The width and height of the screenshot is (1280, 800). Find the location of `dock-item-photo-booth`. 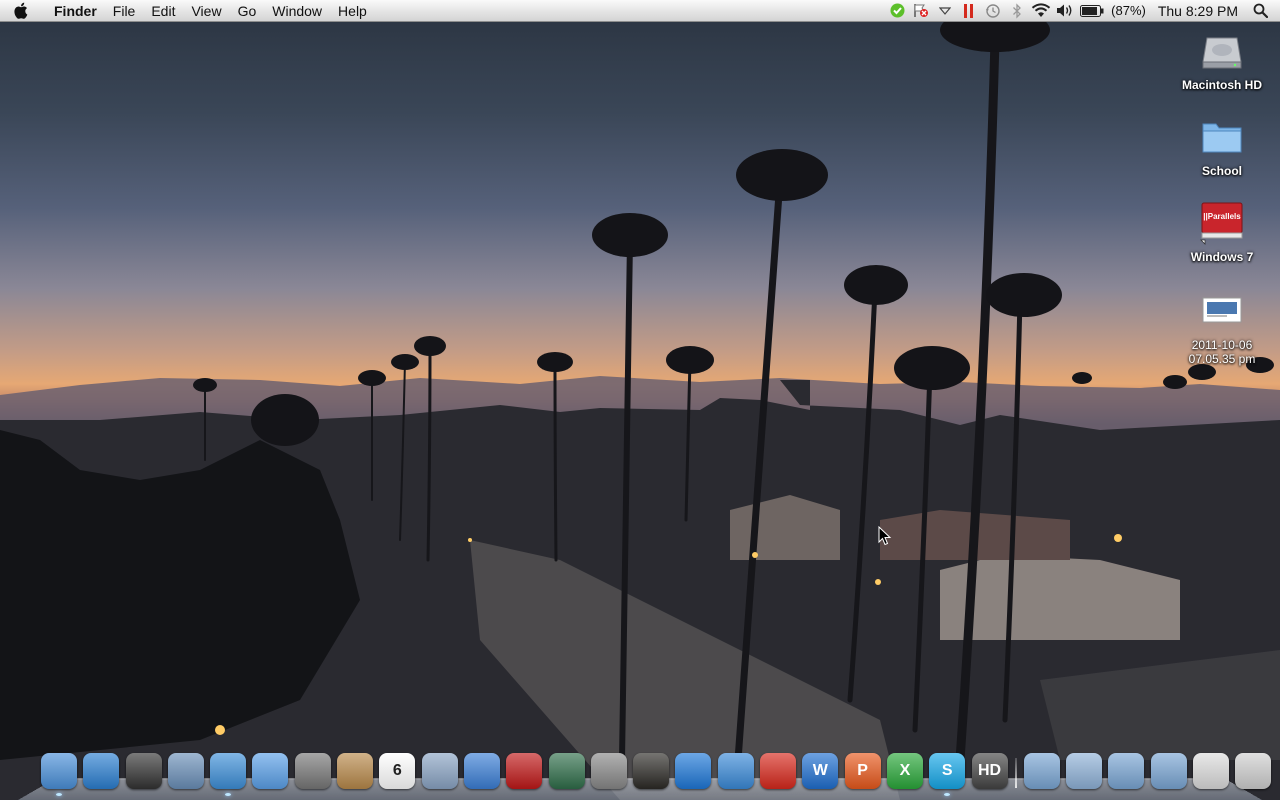

dock-item-photo-booth is located at coordinates (524, 771).